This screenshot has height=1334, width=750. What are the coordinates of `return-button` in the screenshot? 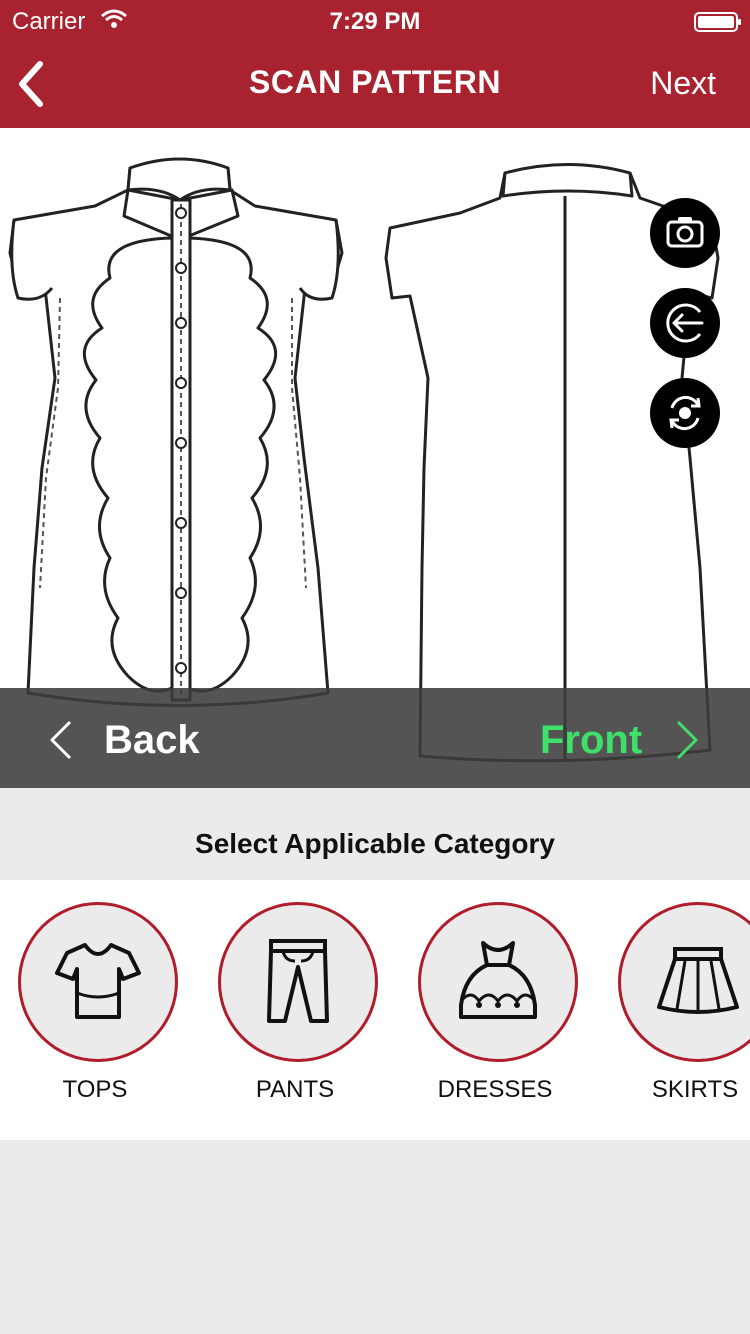 It's located at (685, 323).